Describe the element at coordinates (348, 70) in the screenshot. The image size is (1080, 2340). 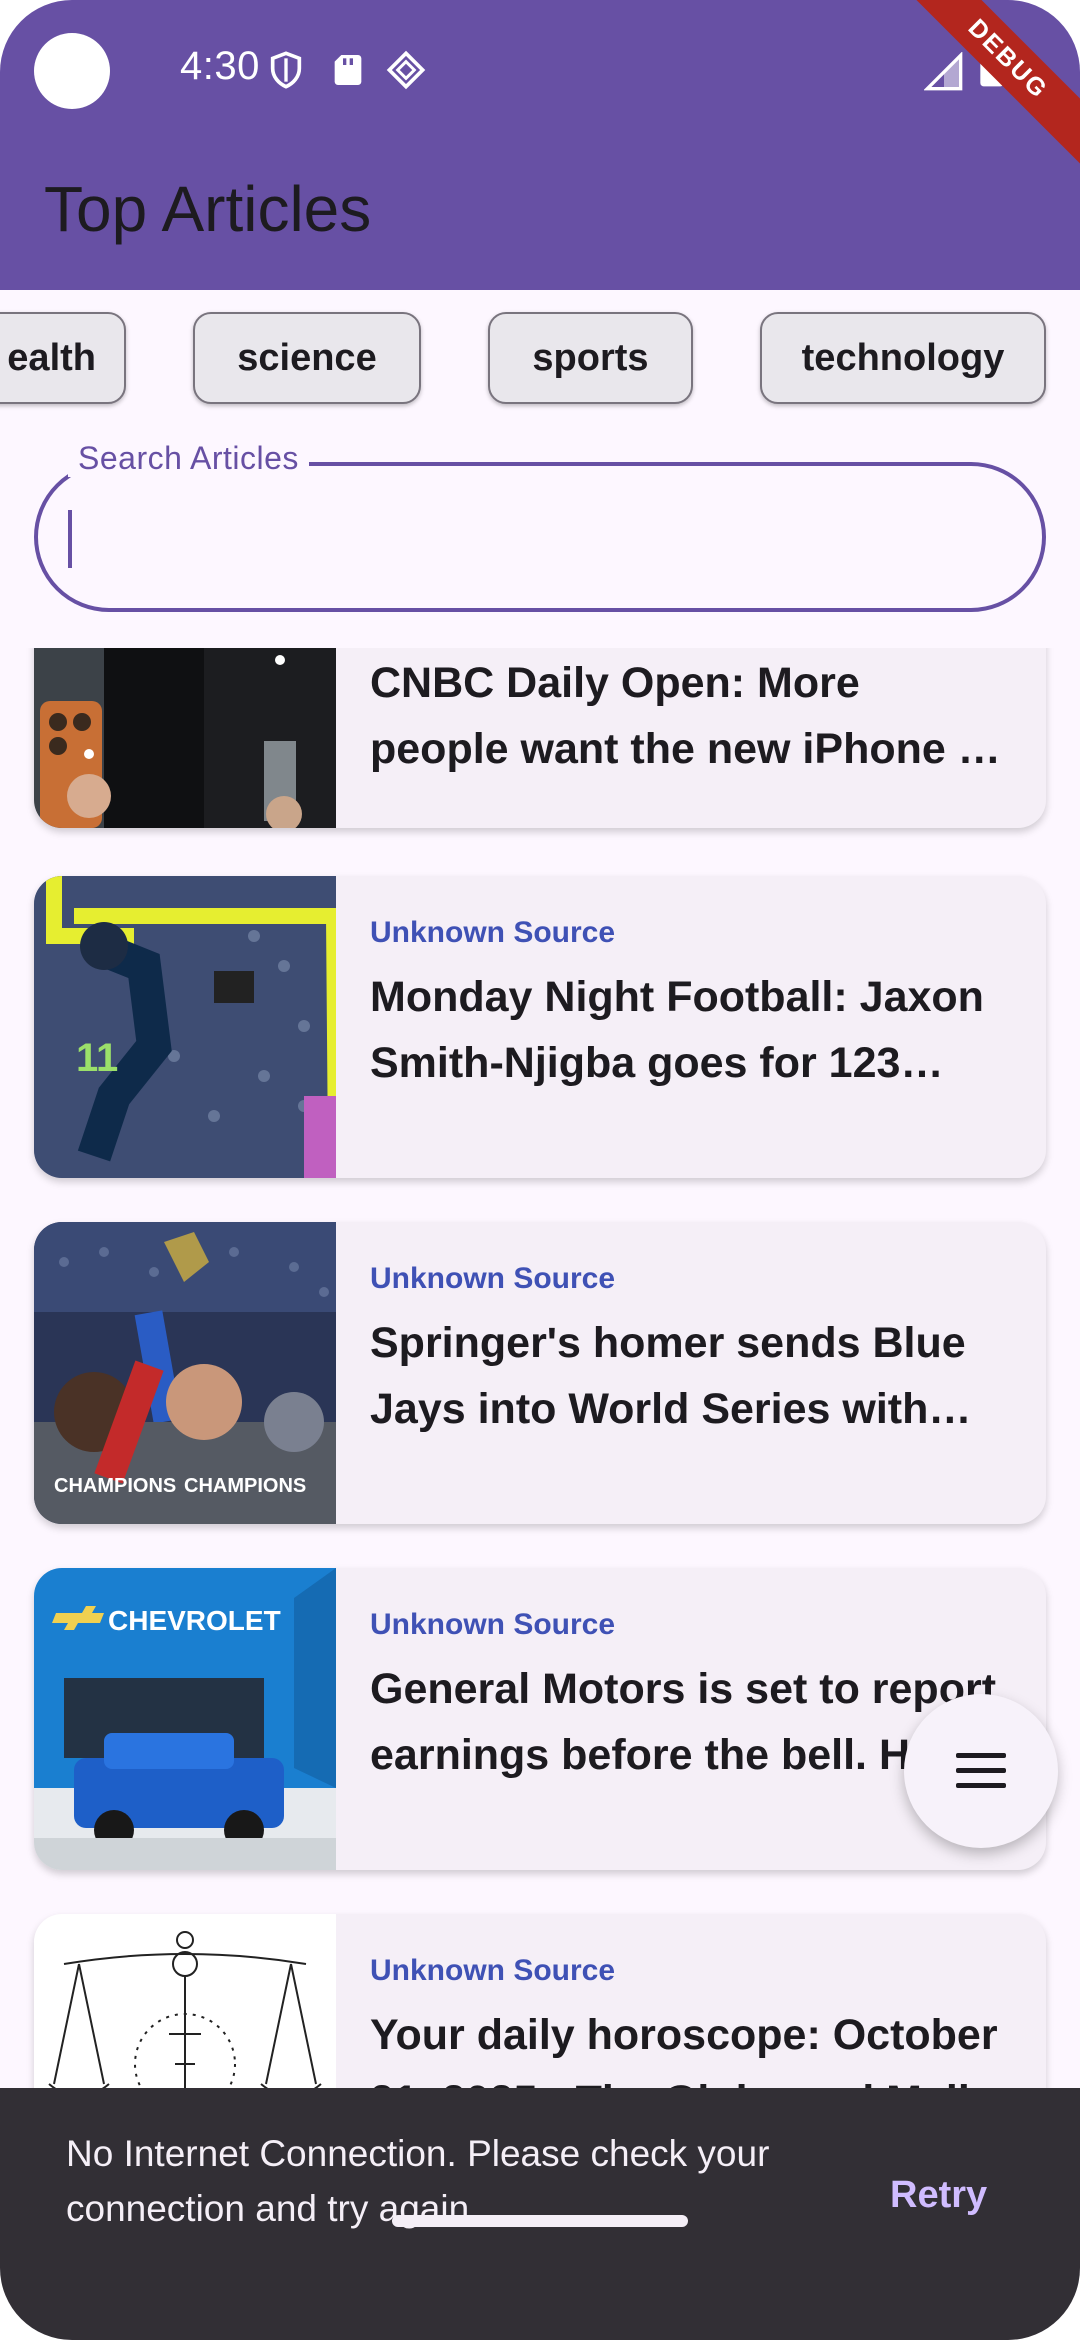
I see `sd-card-icon` at that location.